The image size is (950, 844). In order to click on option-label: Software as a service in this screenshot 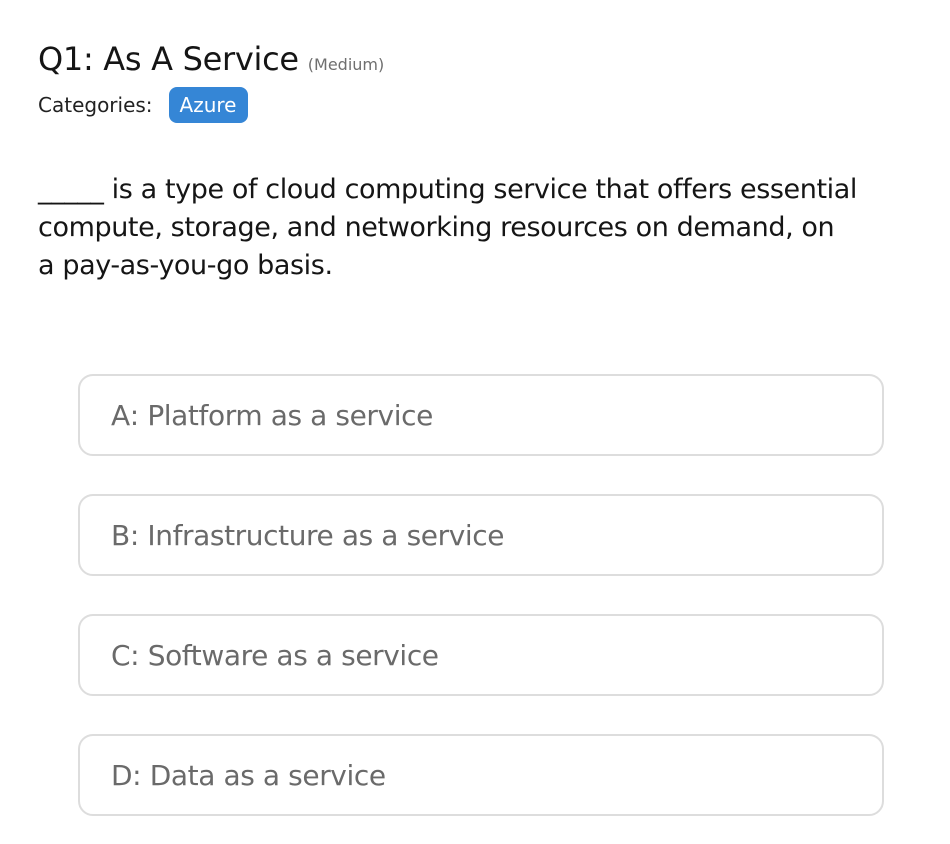, I will do `click(293, 655)`.